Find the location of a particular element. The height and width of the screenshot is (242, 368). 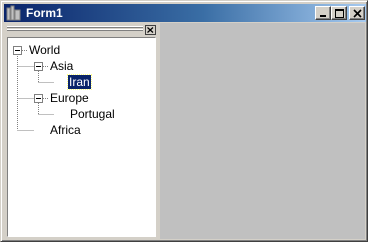

tree-node-portugal: Portugal is located at coordinates (92, 114).